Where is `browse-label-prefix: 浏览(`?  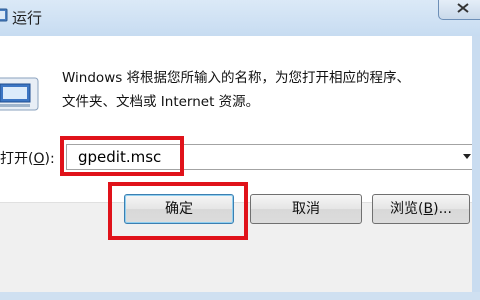
browse-label-prefix: 浏览( is located at coordinates (407, 209).